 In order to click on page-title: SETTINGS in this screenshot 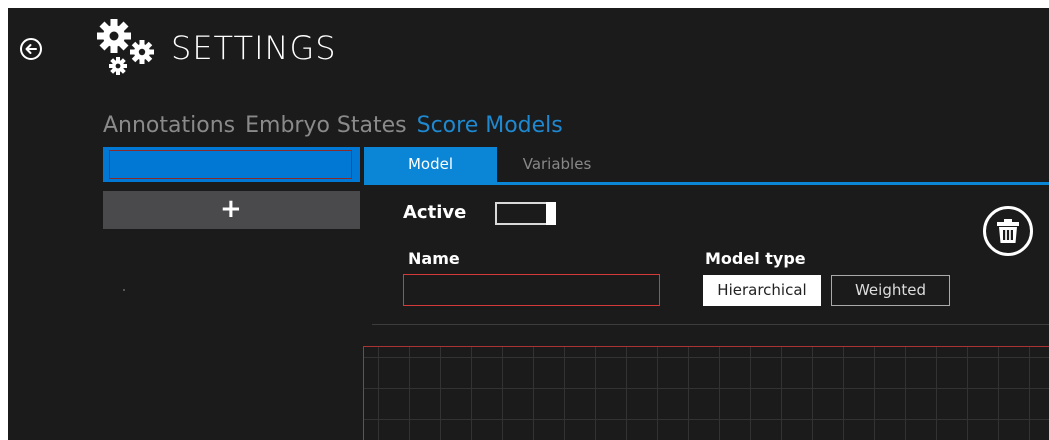, I will do `click(254, 48)`.